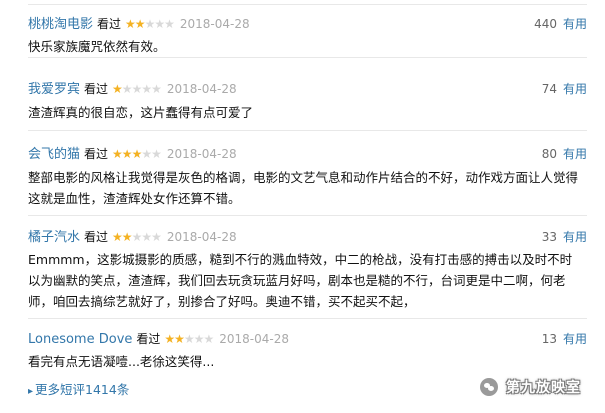  I want to click on vote-area: 13 有用, so click(564, 339).